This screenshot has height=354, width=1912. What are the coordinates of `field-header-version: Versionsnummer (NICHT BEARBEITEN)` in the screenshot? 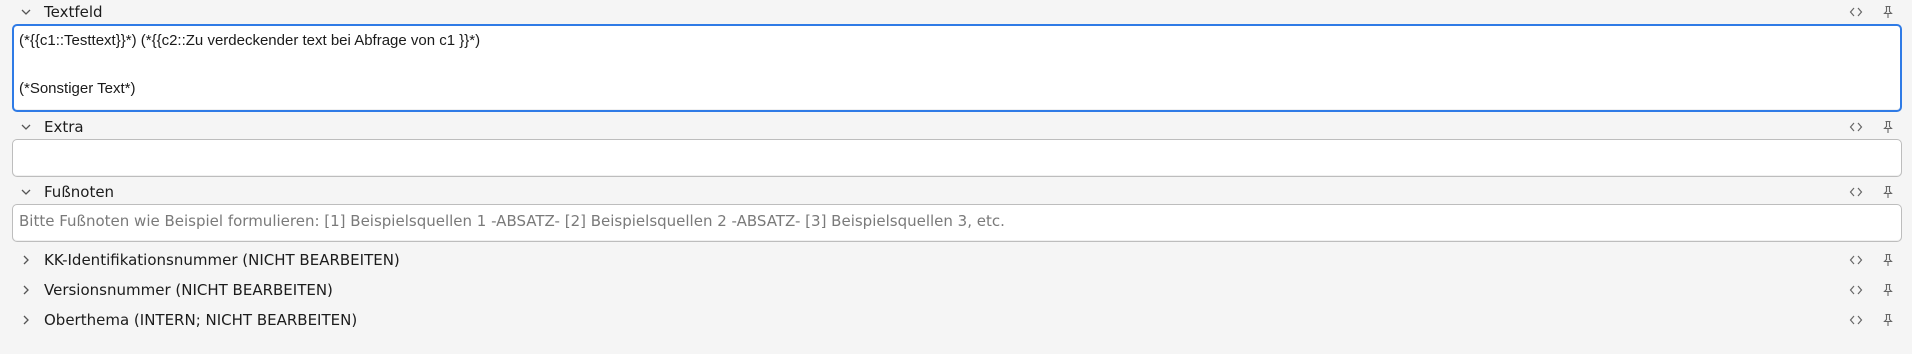 It's located at (957, 290).